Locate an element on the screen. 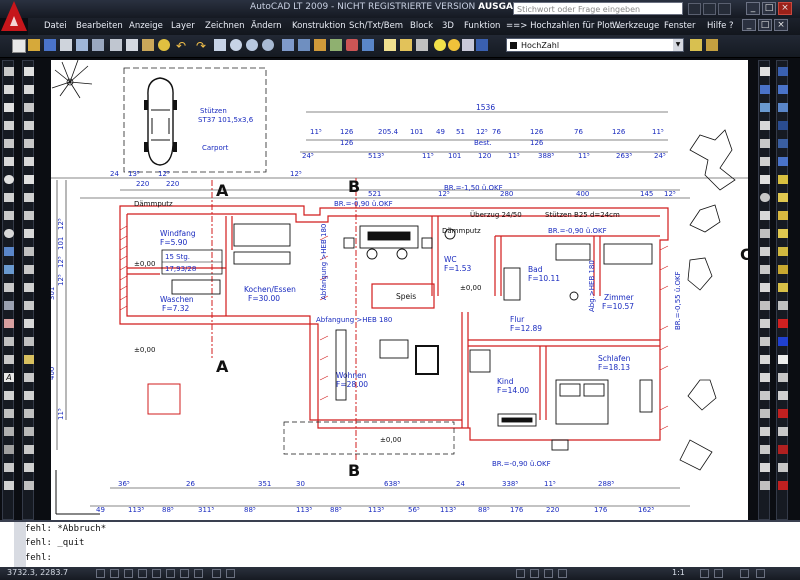 Image resolution: width=800 pixels, height=580 pixels. gradient-icon is located at coordinates (9, 323).